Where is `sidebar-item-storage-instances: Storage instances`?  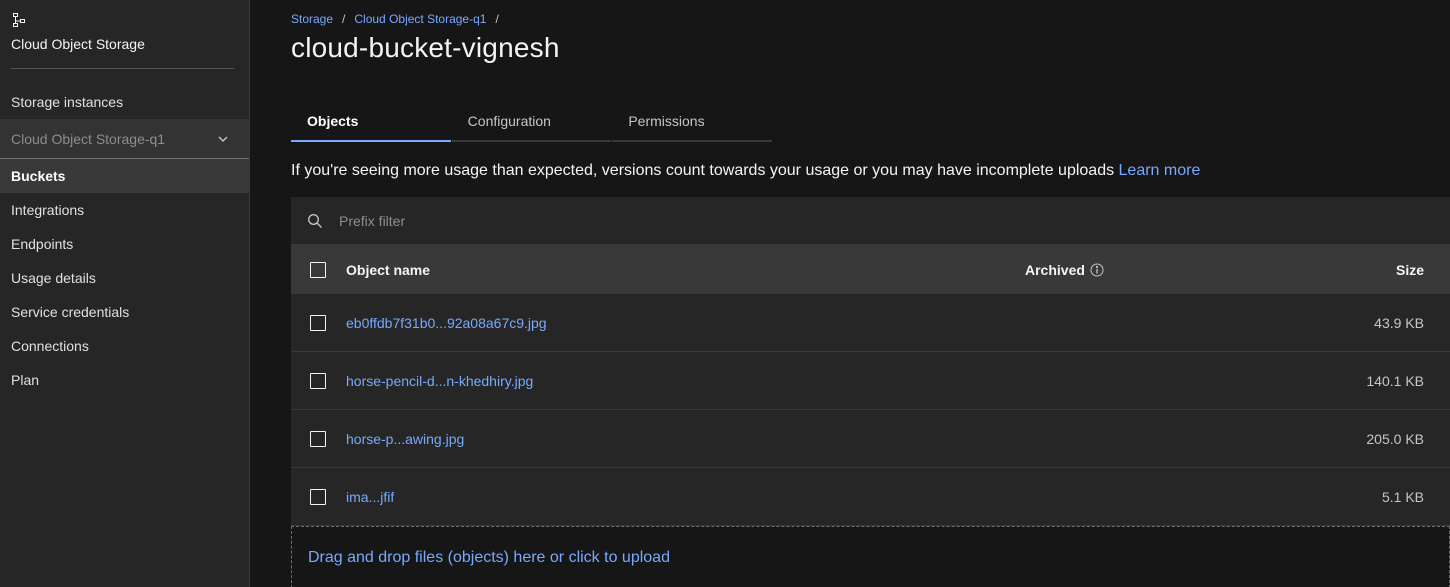 sidebar-item-storage-instances: Storage instances is located at coordinates (124, 102).